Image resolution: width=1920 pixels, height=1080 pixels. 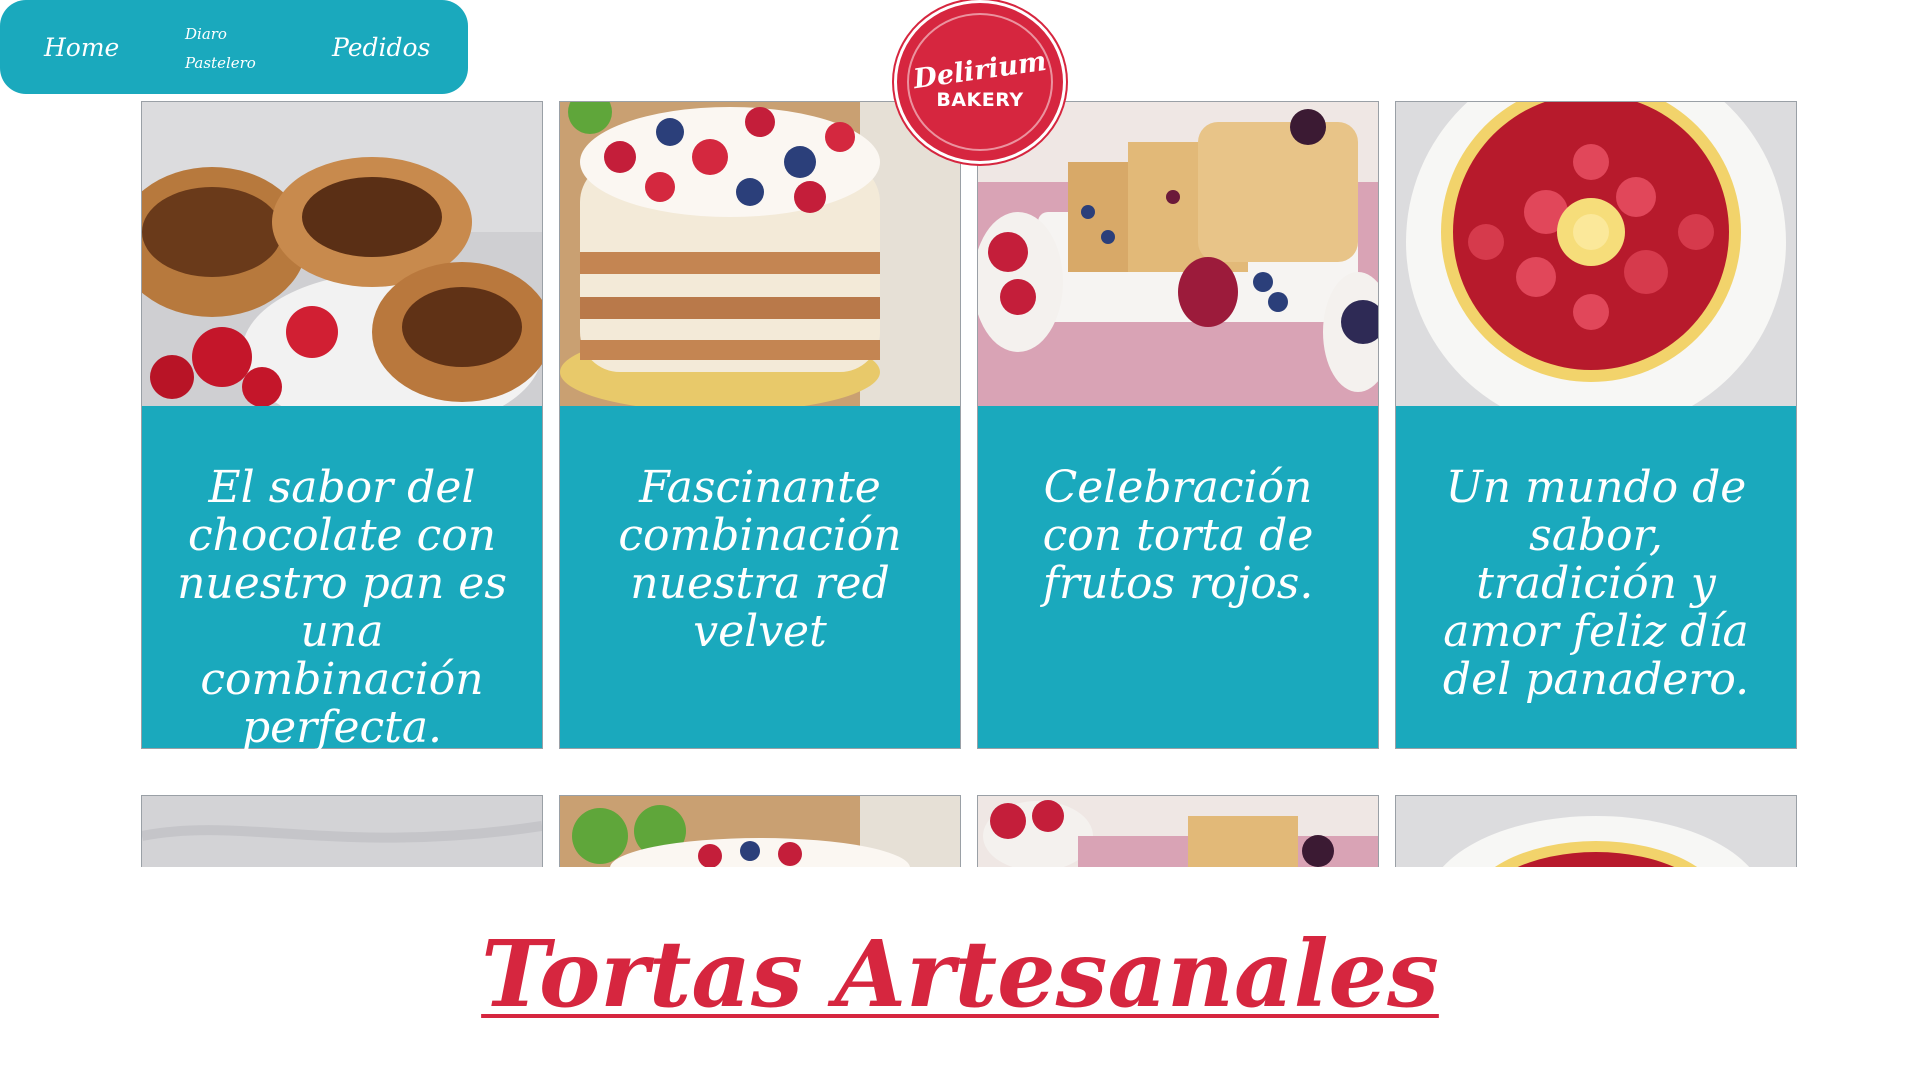 I want to click on nav-pedidos-link: Pedidos, so click(x=381, y=47).